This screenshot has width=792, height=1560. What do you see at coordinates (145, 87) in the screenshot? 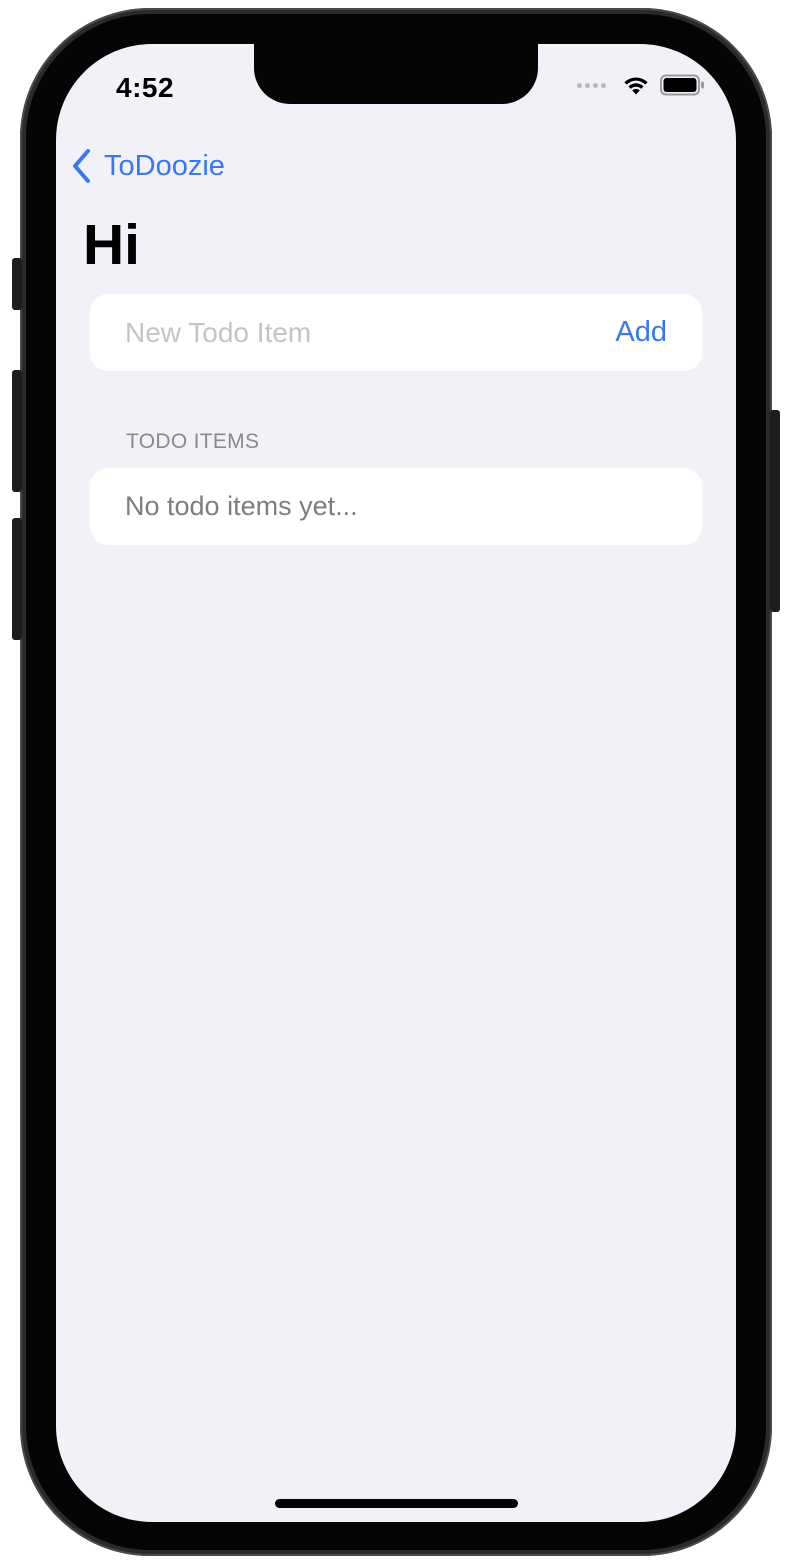
I see `status-time: 4:52` at bounding box center [145, 87].